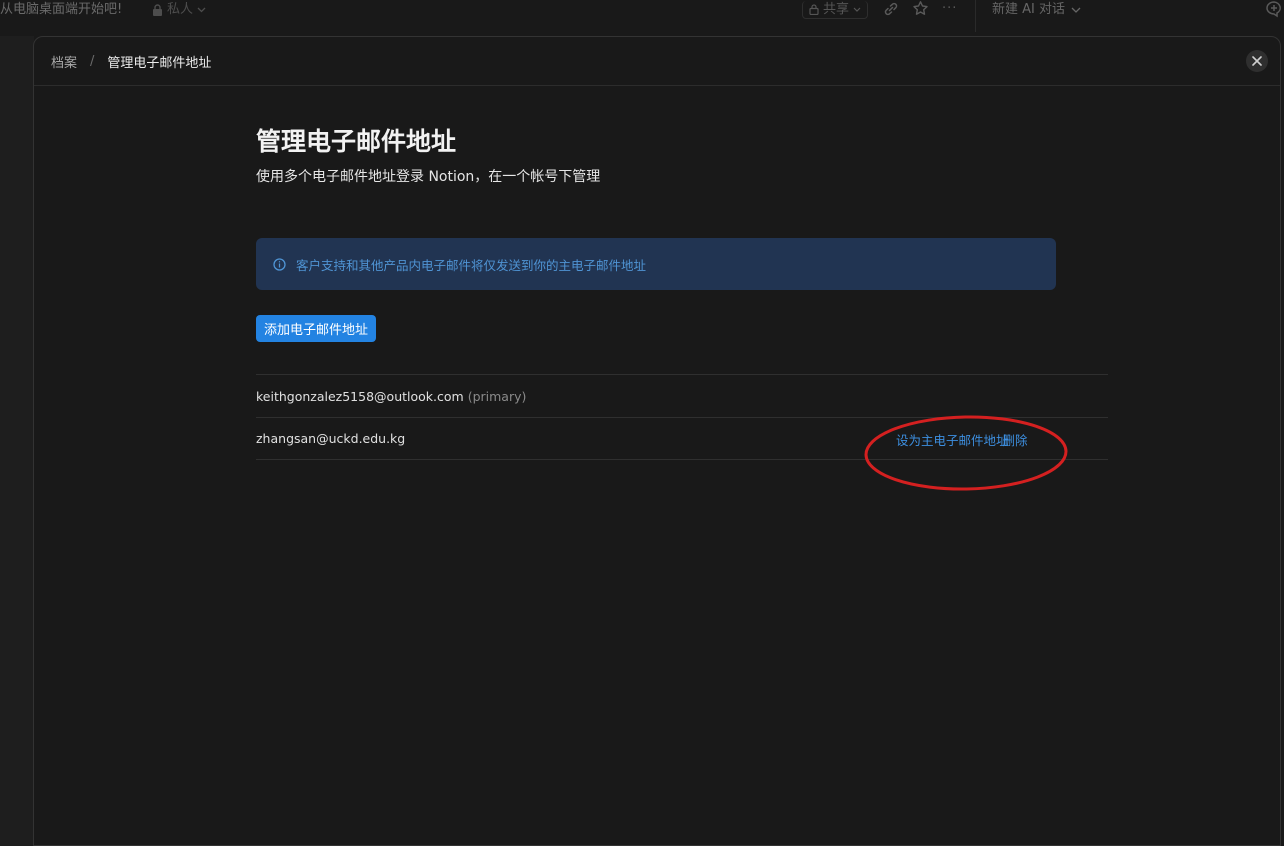 This screenshot has width=1284, height=846. Describe the element at coordinates (949, 9) in the screenshot. I see `more-icon: ···` at that location.